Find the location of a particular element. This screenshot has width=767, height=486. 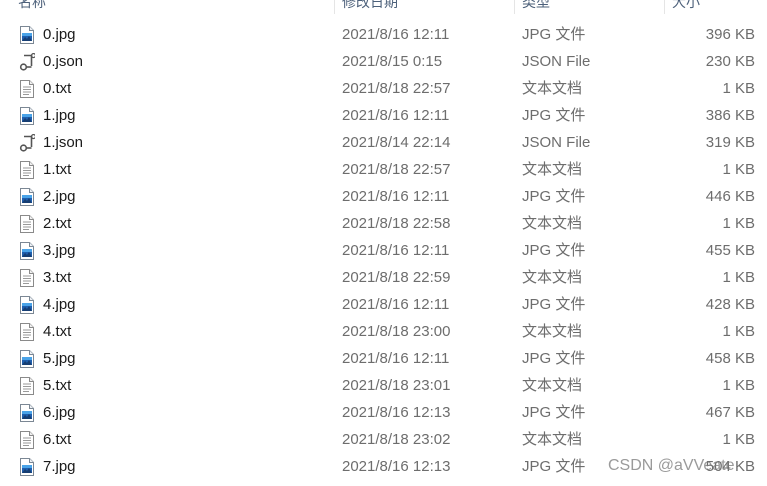

file-size: 386 KB is located at coordinates (730, 115).